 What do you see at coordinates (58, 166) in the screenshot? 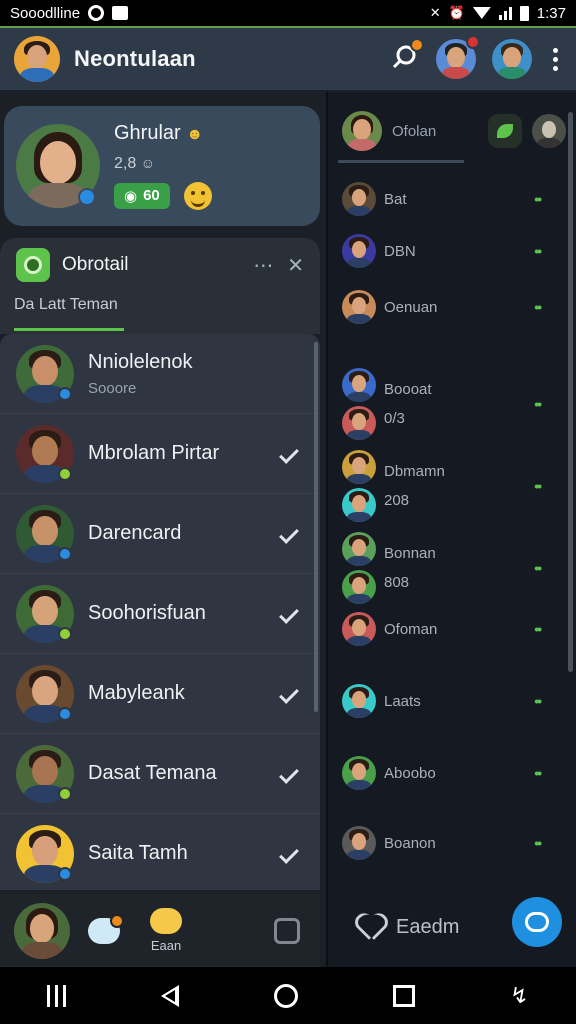
I see `profile-avatar` at bounding box center [58, 166].